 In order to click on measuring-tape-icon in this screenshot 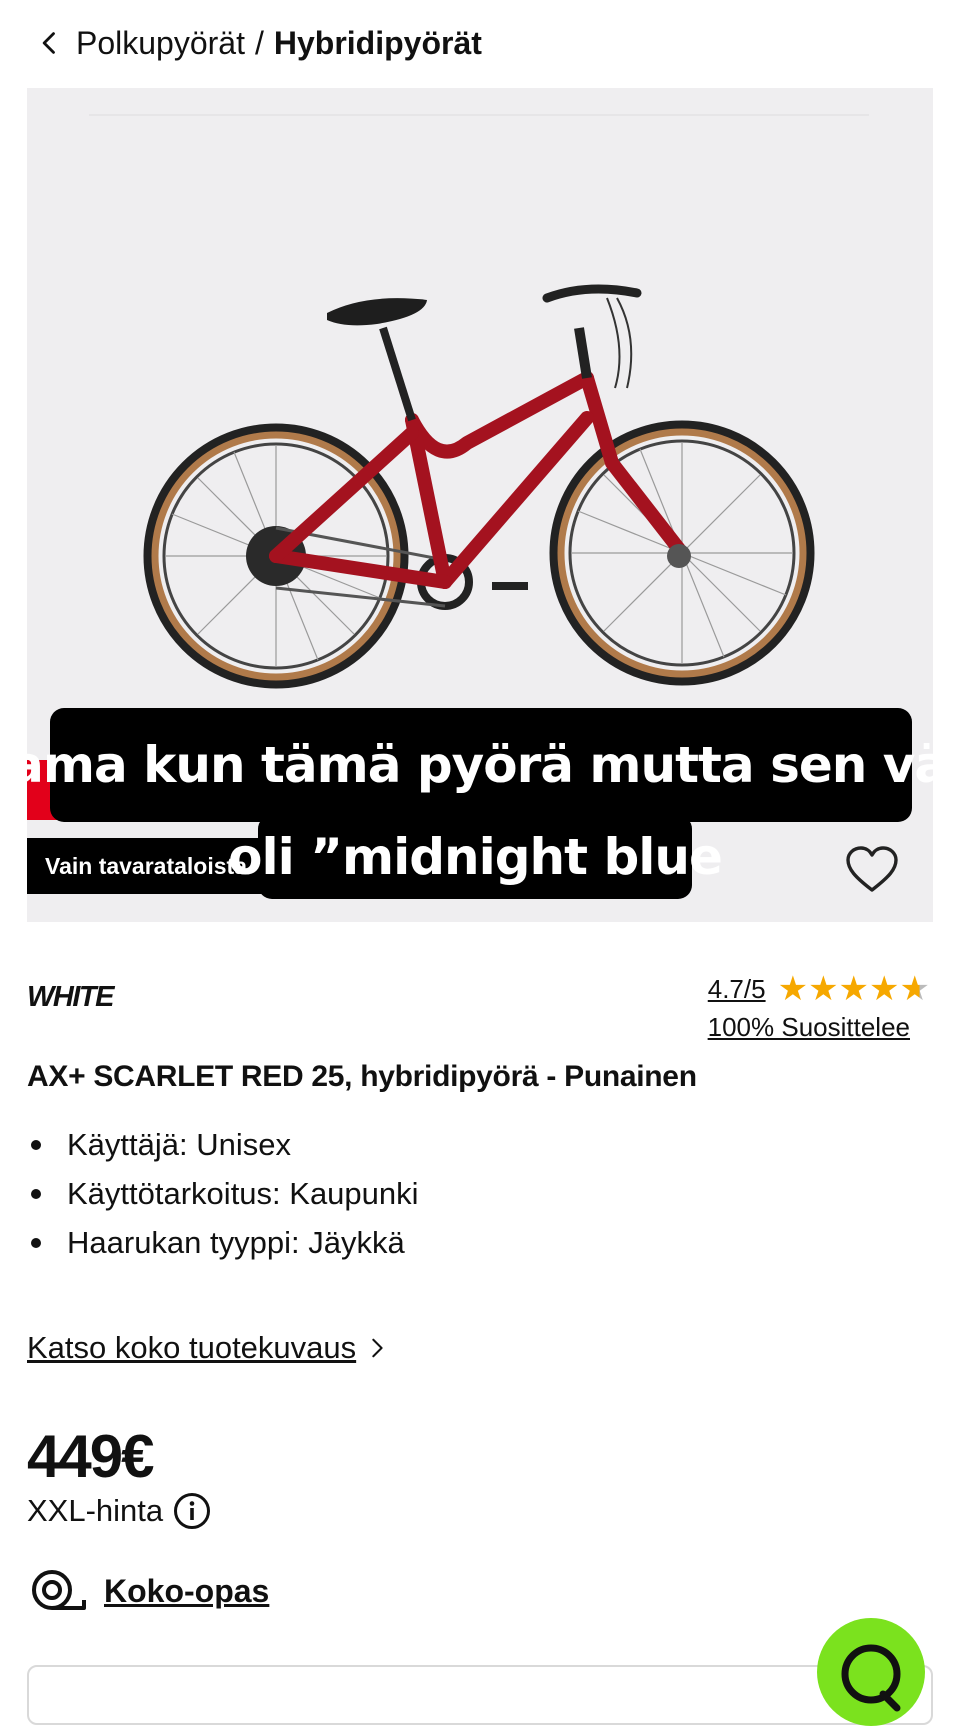, I will do `click(59, 1590)`.